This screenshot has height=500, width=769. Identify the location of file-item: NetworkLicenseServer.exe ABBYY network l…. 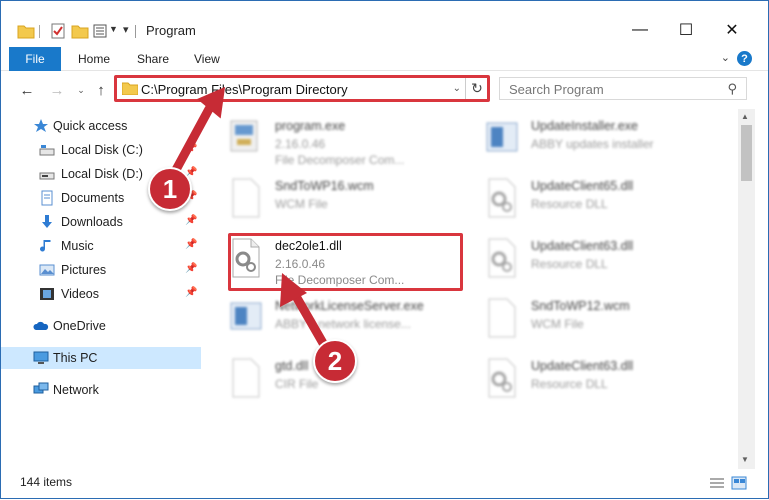
(334, 317).